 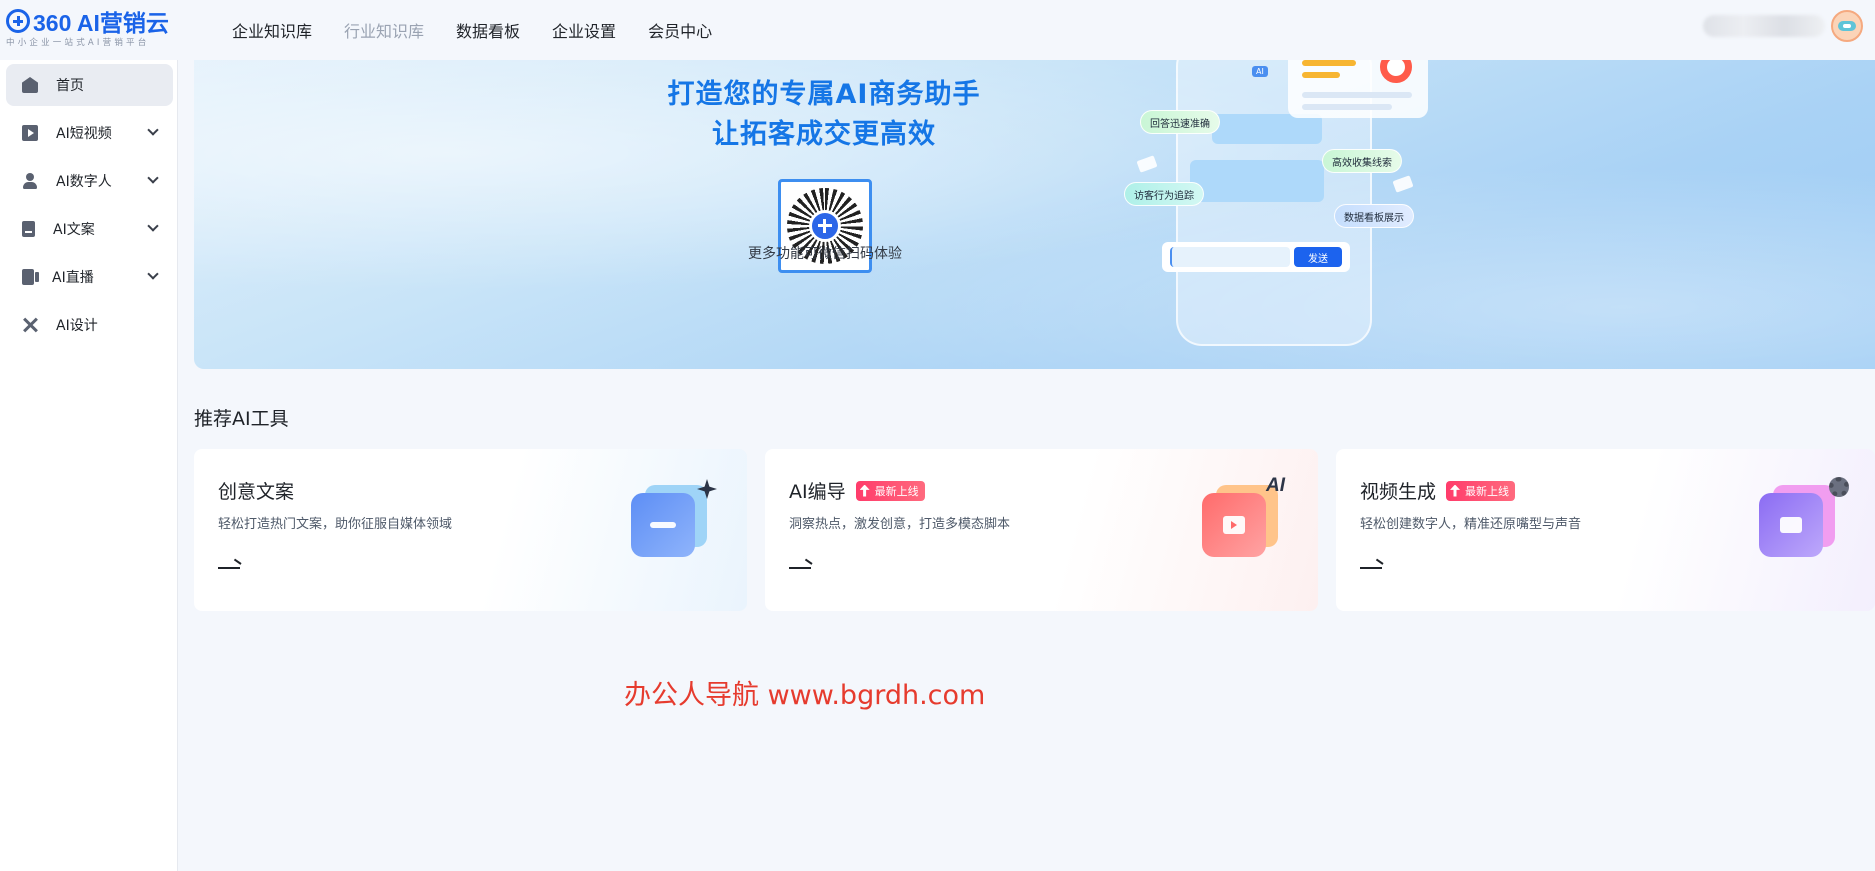 What do you see at coordinates (900, 524) in the screenshot?
I see `card-description: 洞察热点，激发创意，打造多模态脚本` at bounding box center [900, 524].